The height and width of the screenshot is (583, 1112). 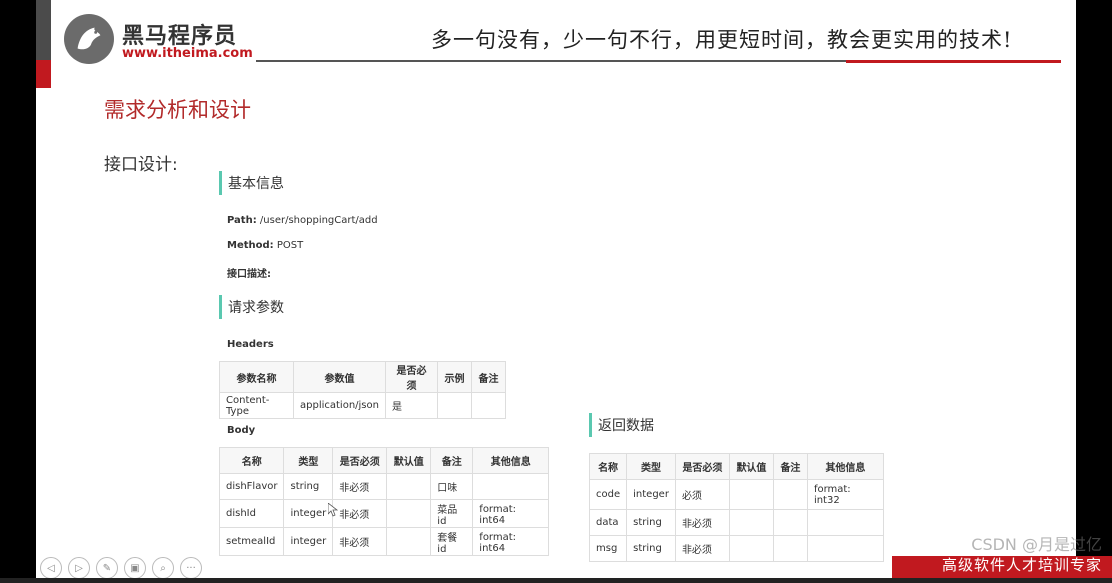 What do you see at coordinates (608, 494) in the screenshot?
I see `table-cell: code` at bounding box center [608, 494].